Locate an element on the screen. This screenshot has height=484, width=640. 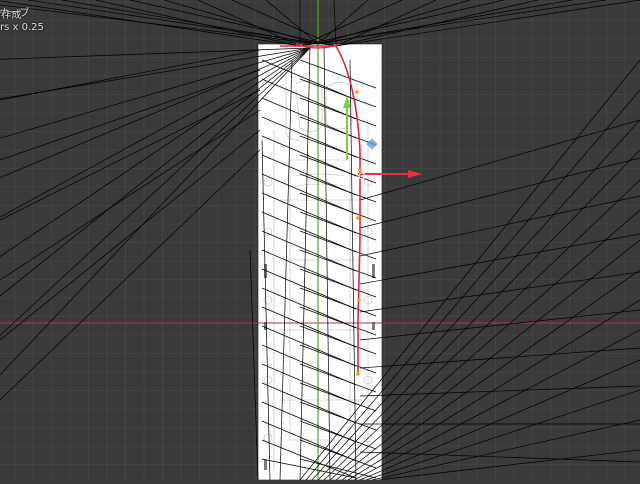
hud-line3: rs x 0.25 is located at coordinates (22, 27).